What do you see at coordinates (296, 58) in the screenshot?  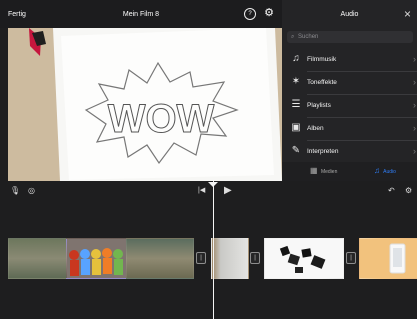 I see `music-note-icon: ♫` at bounding box center [296, 58].